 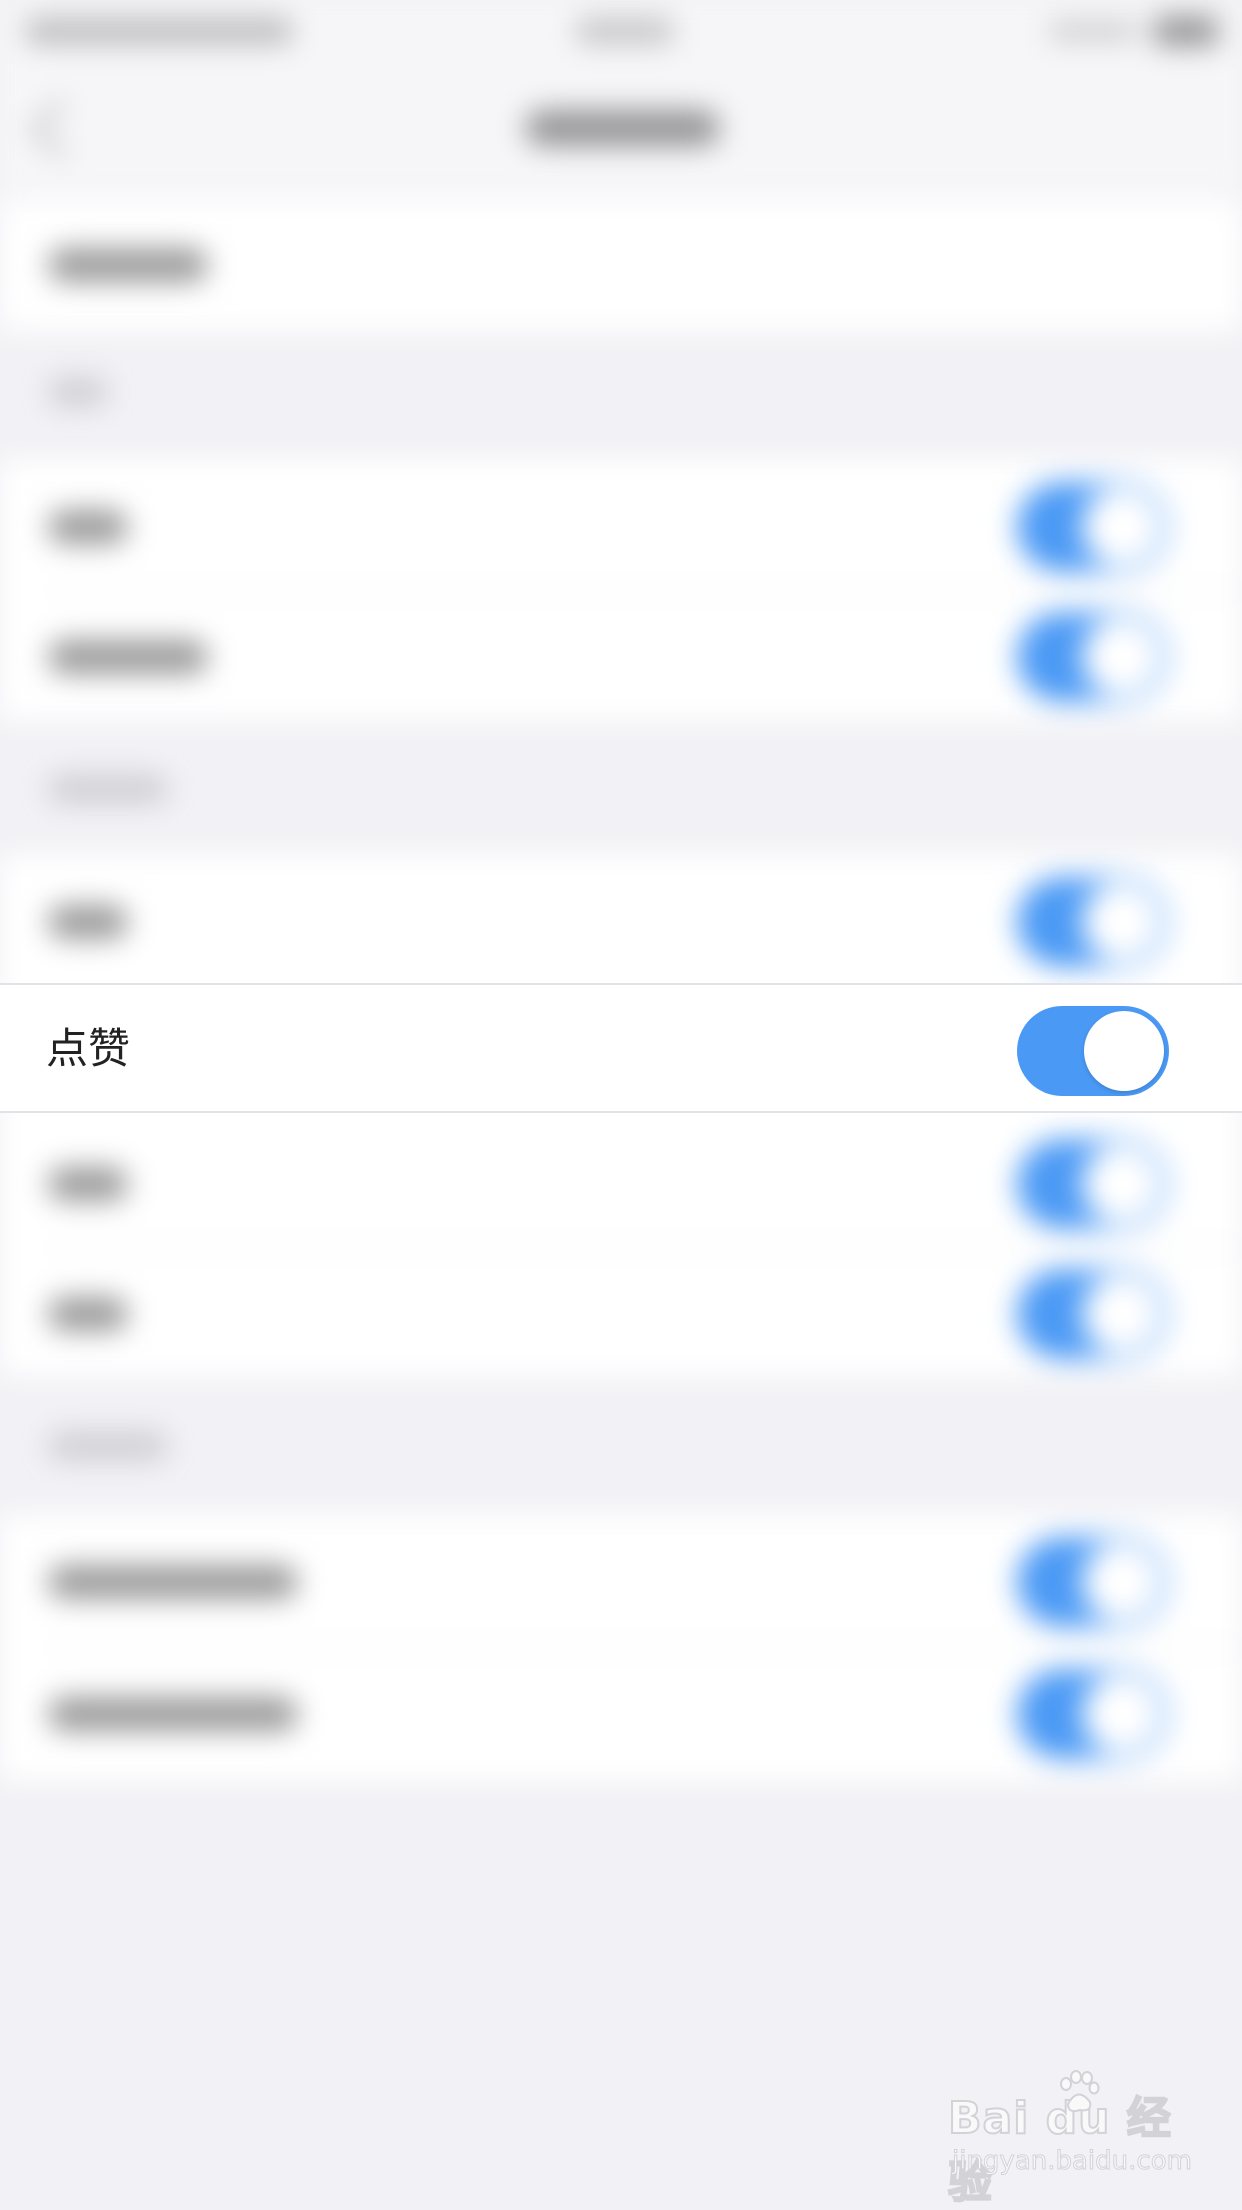 What do you see at coordinates (1080, 2091) in the screenshot?
I see `paw-icon` at bounding box center [1080, 2091].